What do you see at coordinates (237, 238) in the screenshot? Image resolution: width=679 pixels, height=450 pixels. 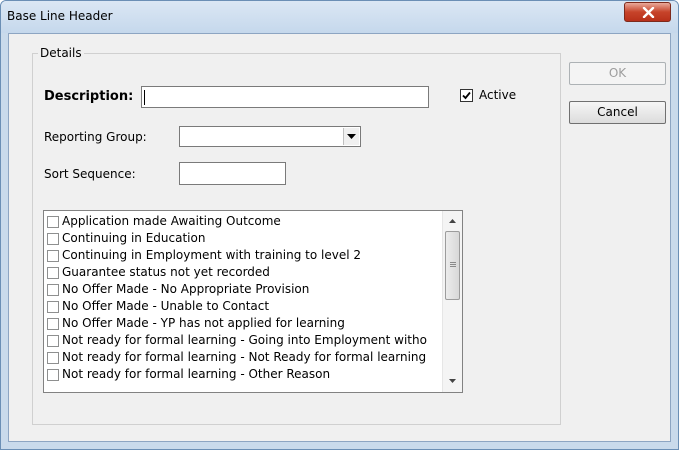 I see `list-item: Continuing in Education` at bounding box center [237, 238].